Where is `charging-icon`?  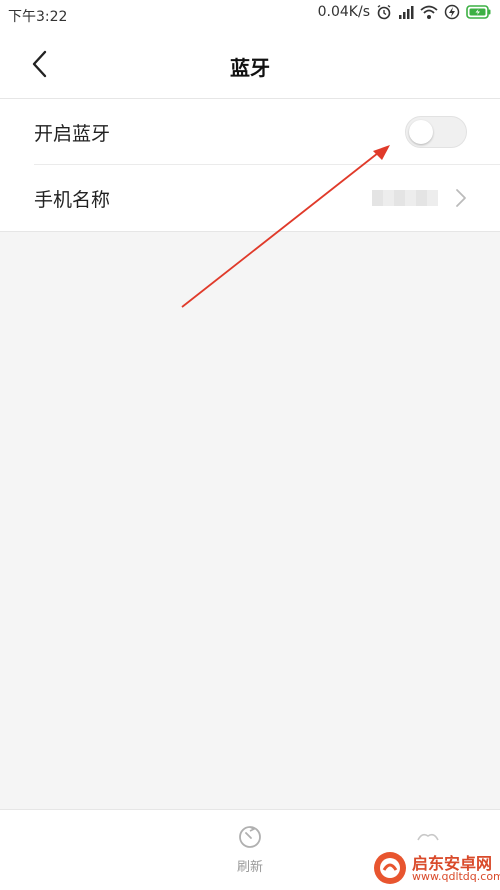 charging-icon is located at coordinates (452, 12).